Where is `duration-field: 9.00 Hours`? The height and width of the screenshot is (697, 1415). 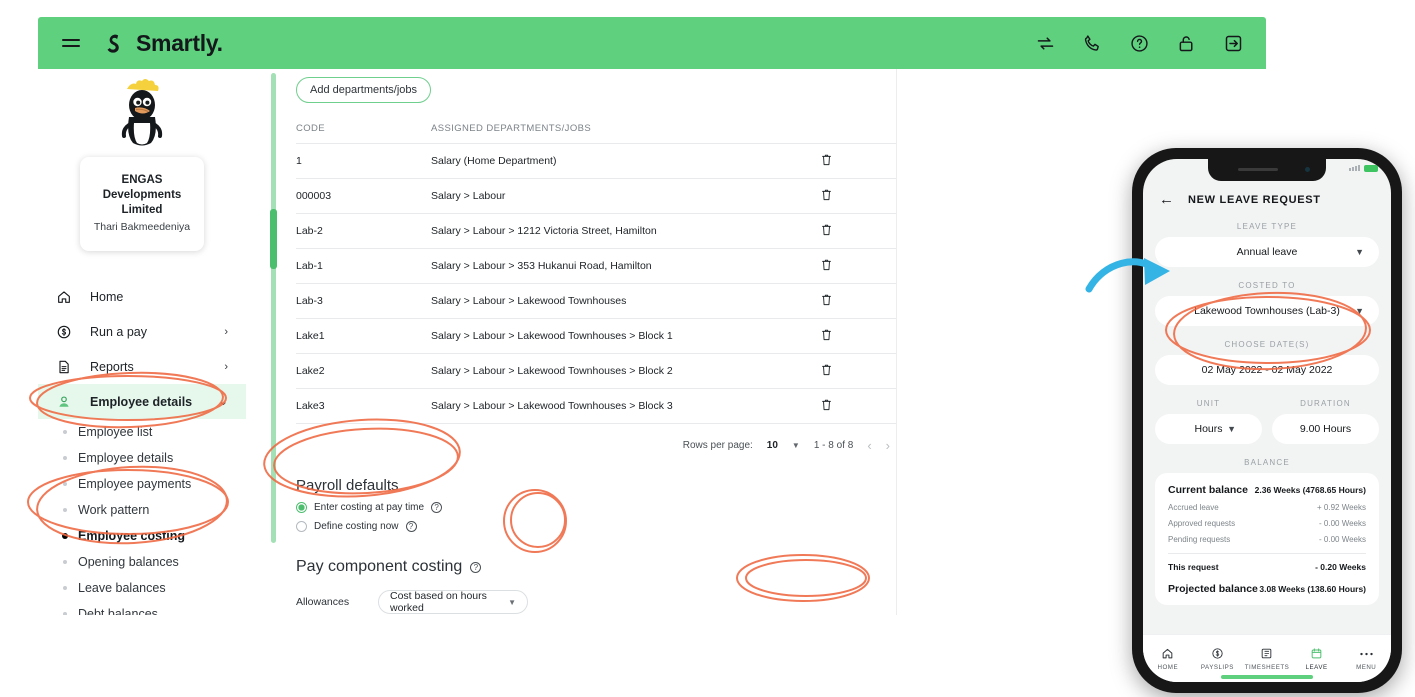
duration-field: 9.00 Hours is located at coordinates (1325, 429).